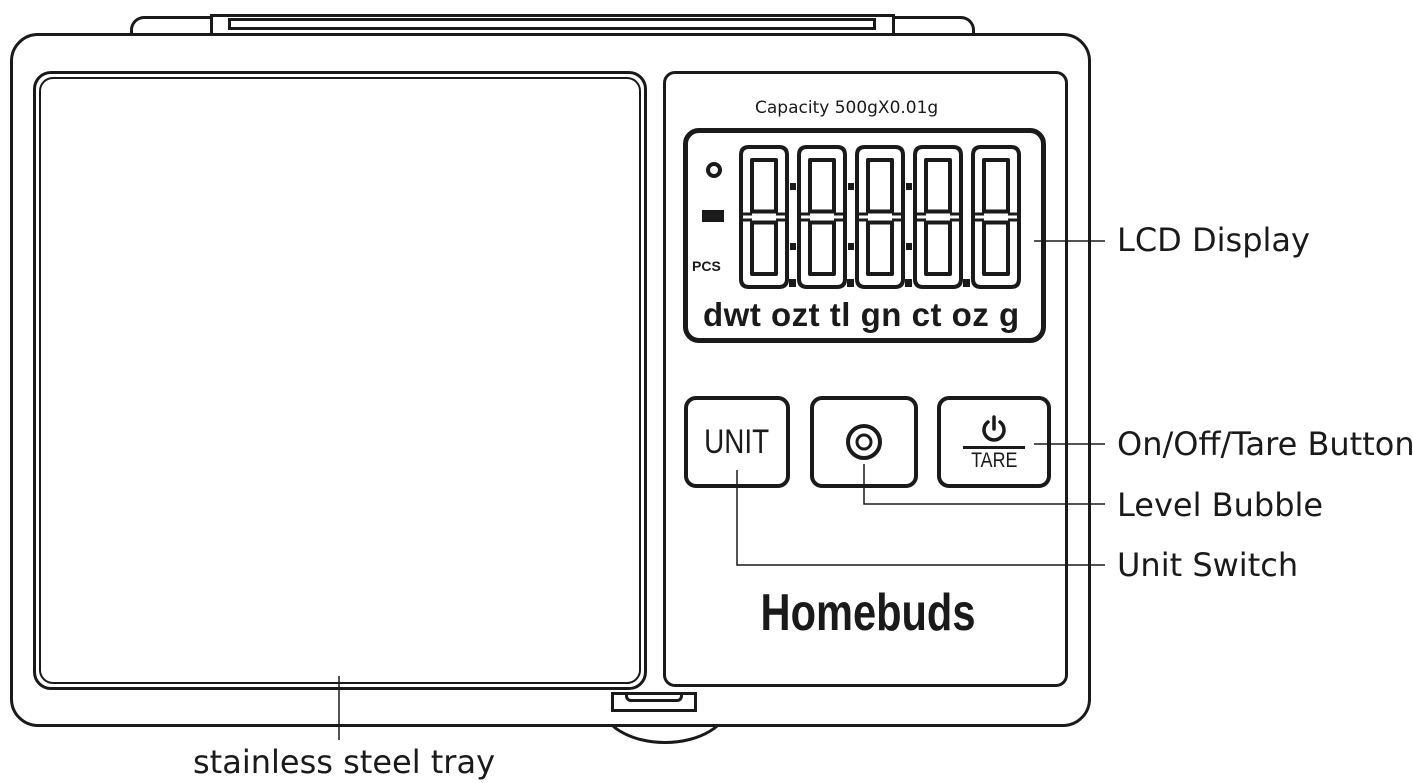 The height and width of the screenshot is (783, 1413). What do you see at coordinates (984, 484) in the screenshot?
I see `level-leader` at bounding box center [984, 484].